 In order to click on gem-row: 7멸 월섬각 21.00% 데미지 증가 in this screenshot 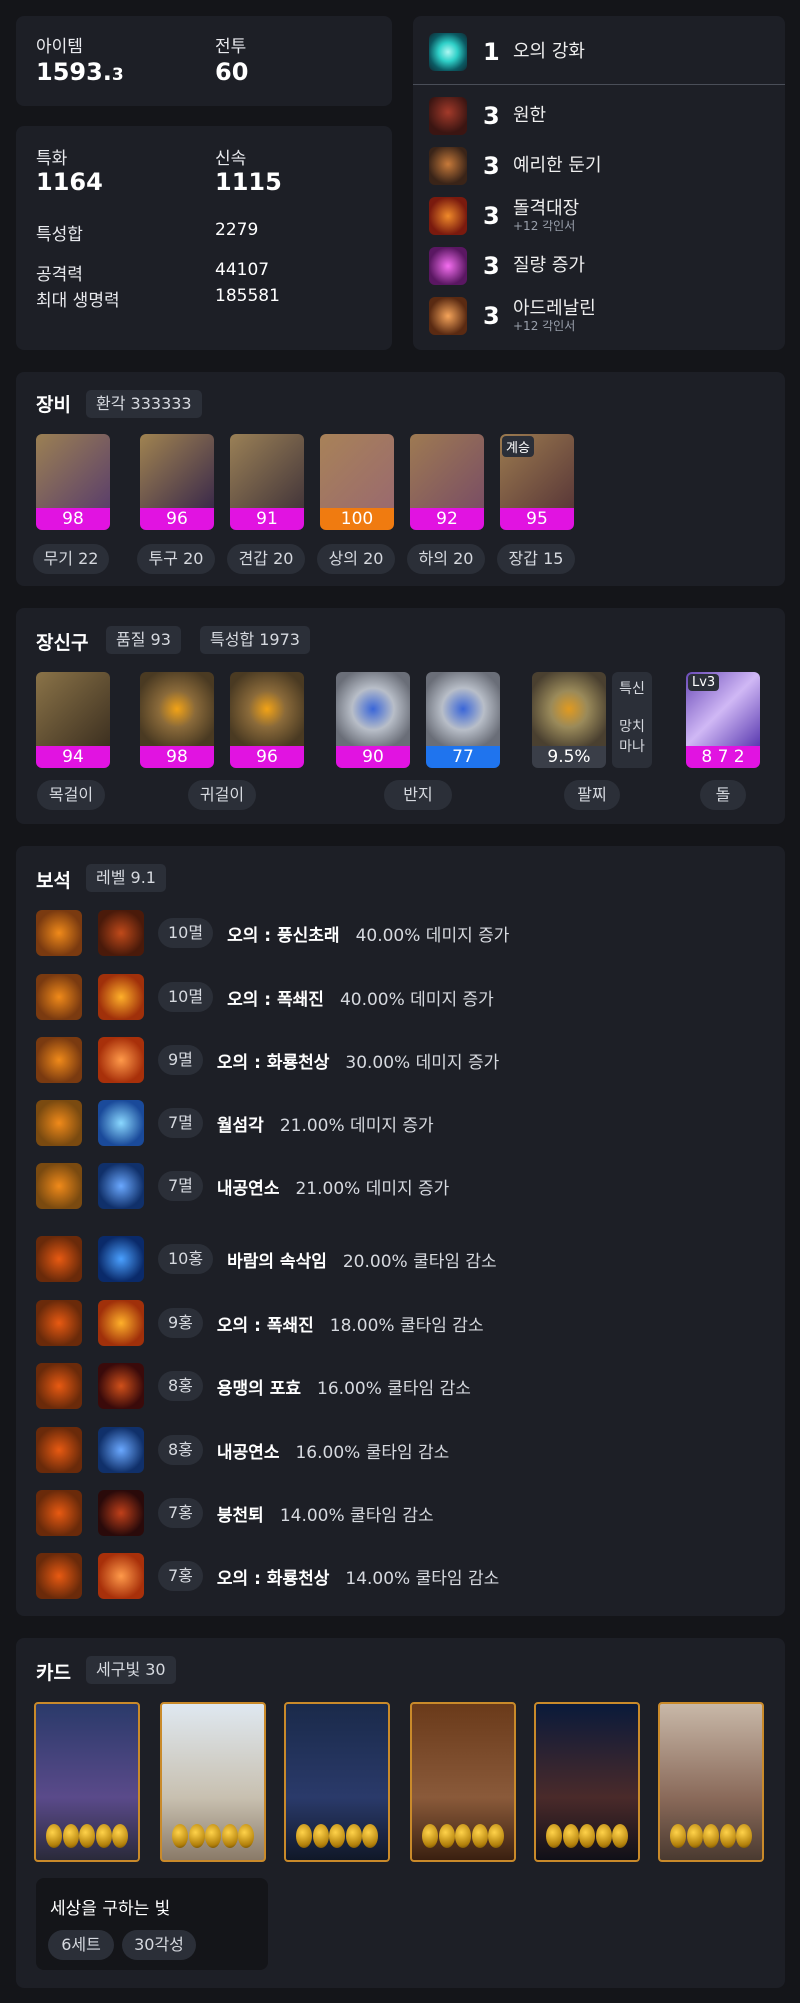, I will do `click(235, 1123)`.